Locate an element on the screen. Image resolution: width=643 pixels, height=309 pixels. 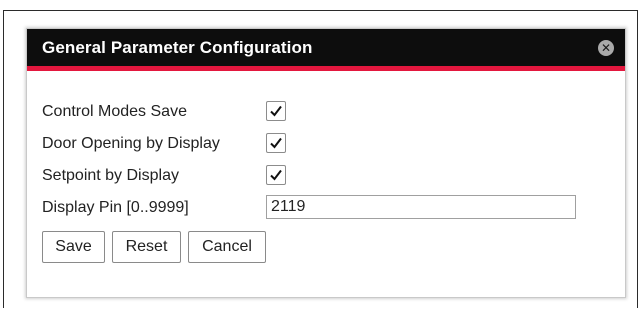
setpoint-by-display-checkbox is located at coordinates (276, 175).